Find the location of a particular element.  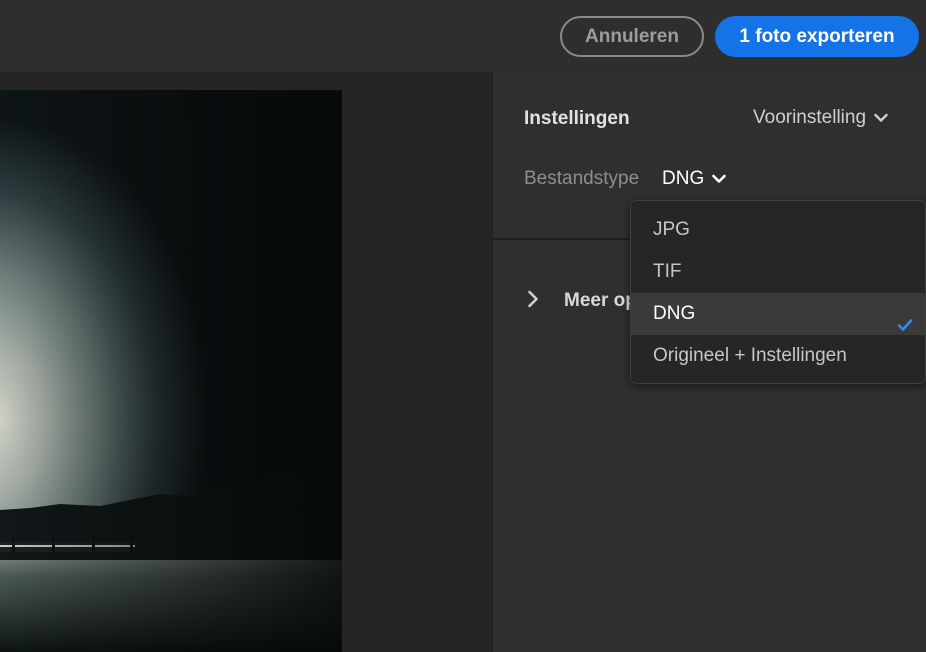

filetype-select: DNG is located at coordinates (694, 179).